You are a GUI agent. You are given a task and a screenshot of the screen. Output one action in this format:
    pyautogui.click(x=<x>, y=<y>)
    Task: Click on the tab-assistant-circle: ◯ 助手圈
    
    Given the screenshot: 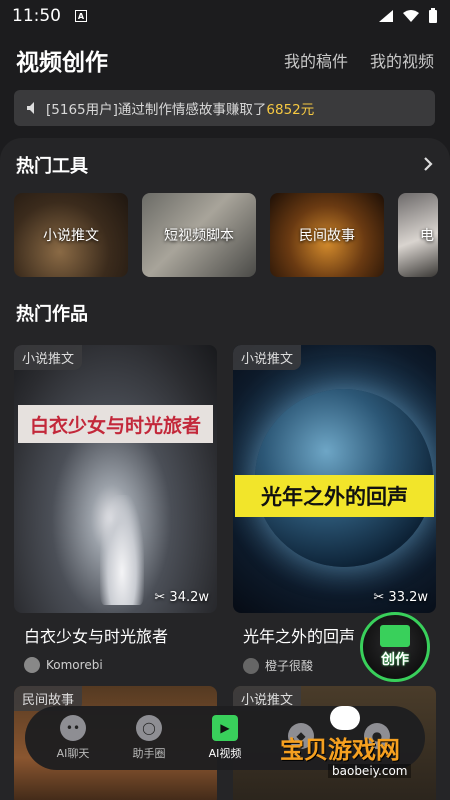 What is the action you would take?
    pyautogui.click(x=149, y=738)
    